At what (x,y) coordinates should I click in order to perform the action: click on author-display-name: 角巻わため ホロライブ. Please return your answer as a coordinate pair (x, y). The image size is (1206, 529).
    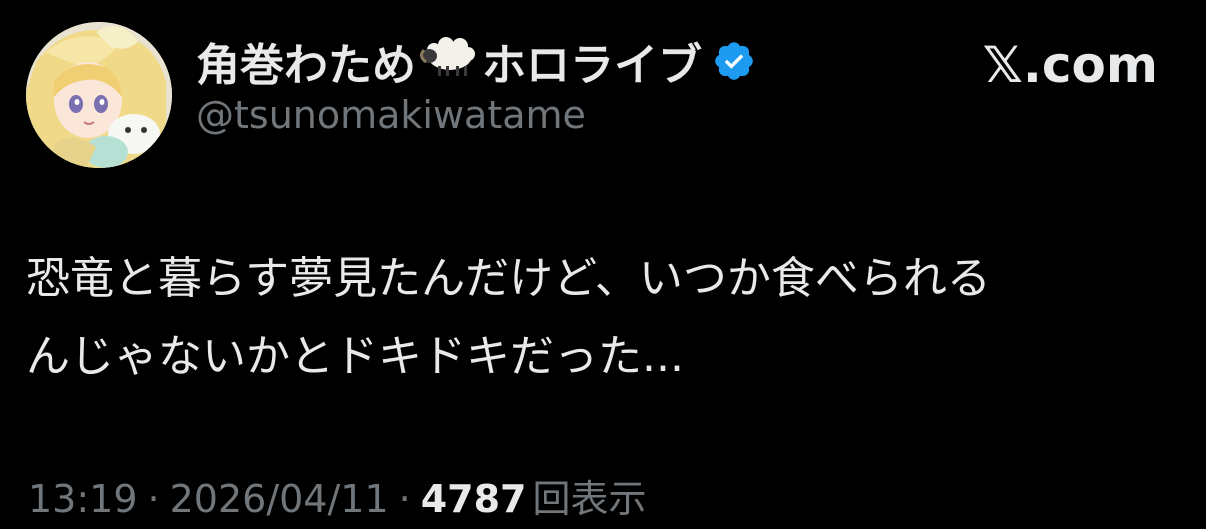
    Looking at the image, I should click on (449, 61).